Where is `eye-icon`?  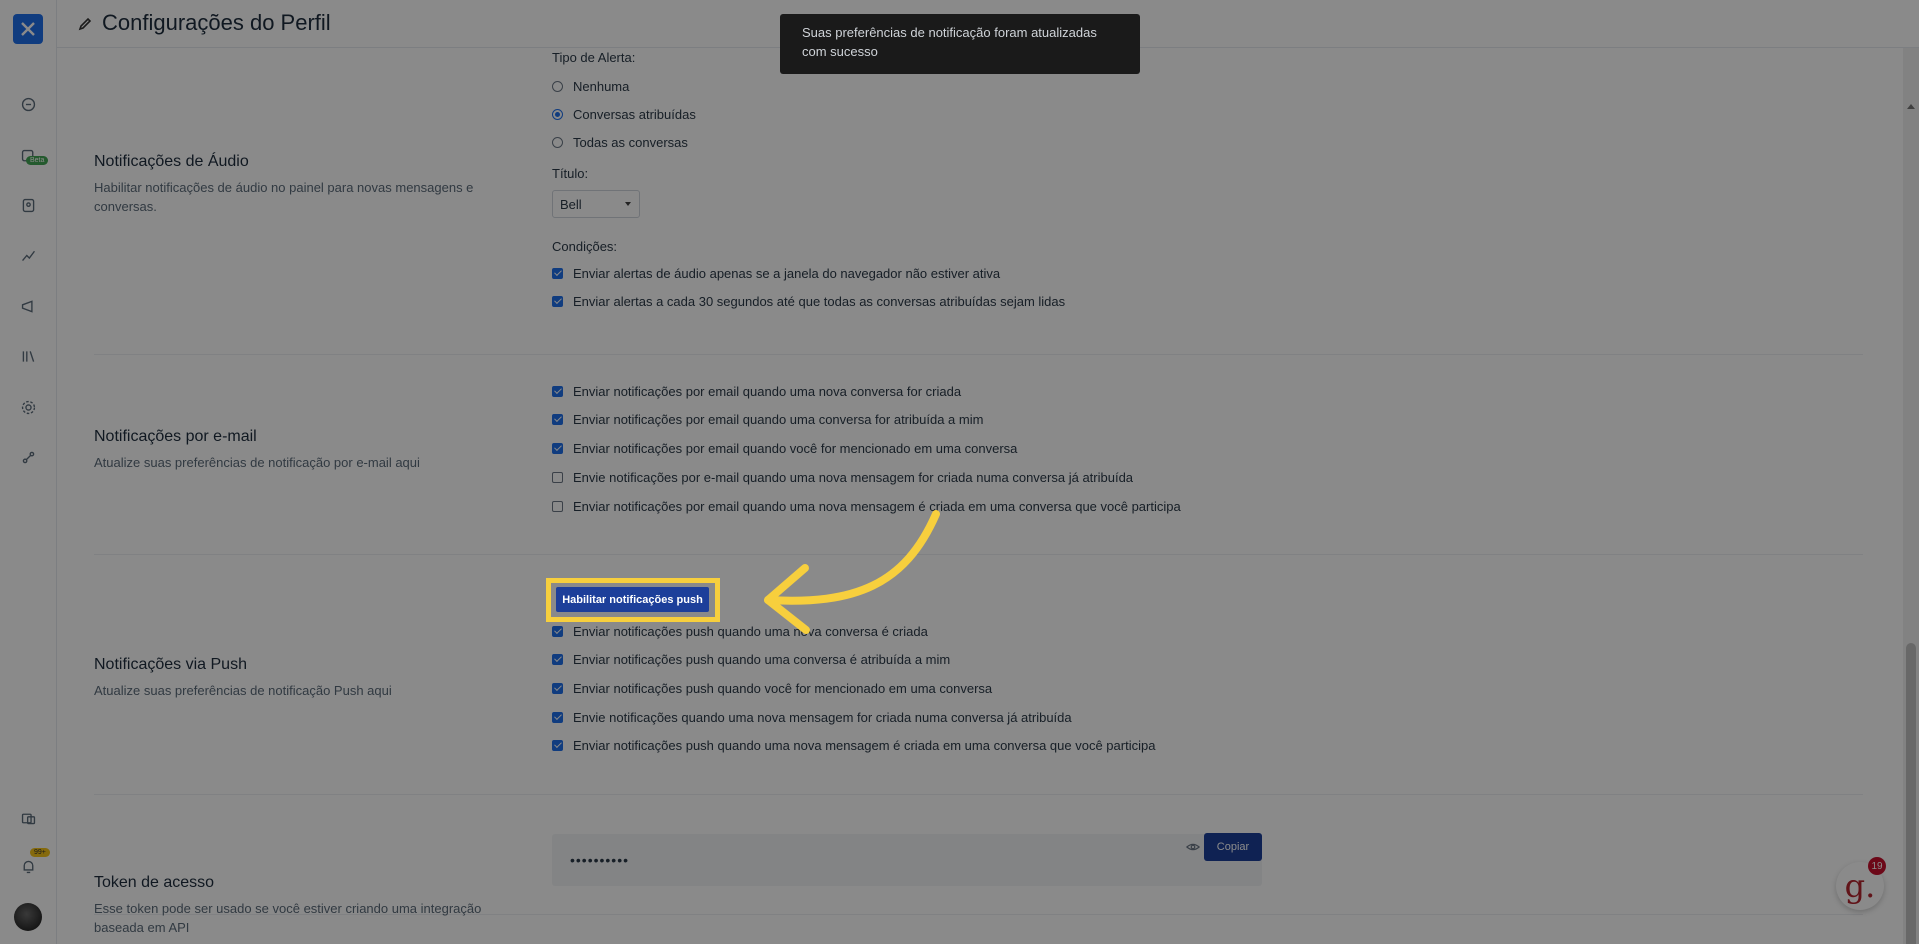 eye-icon is located at coordinates (1193, 847).